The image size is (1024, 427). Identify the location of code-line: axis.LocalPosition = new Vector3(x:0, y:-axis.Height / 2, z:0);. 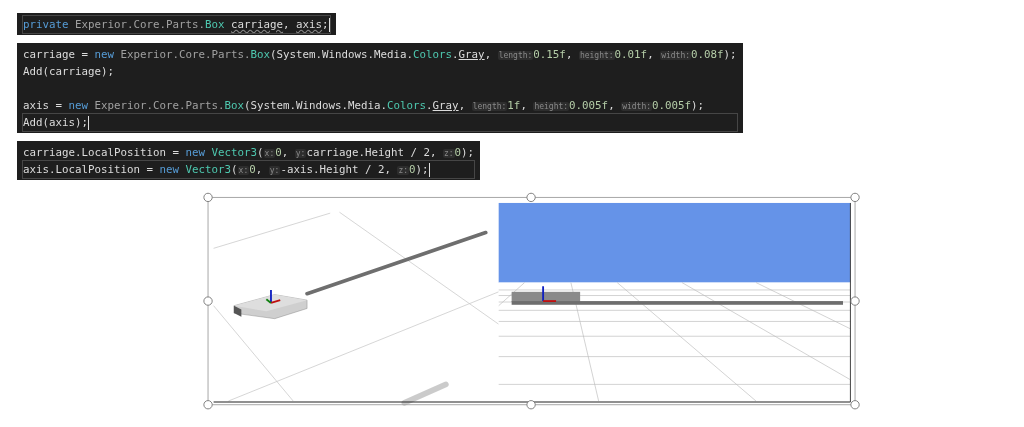
(249, 169).